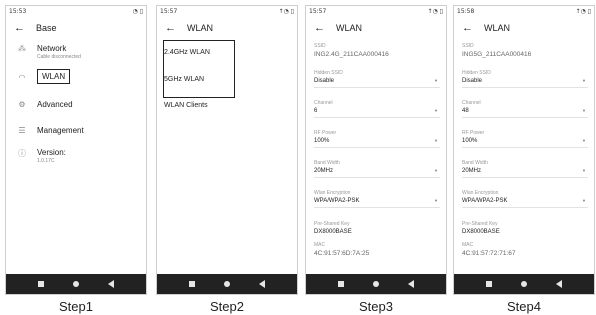  Describe the element at coordinates (497, 28) in the screenshot. I see `page-title: WLAN` at that location.